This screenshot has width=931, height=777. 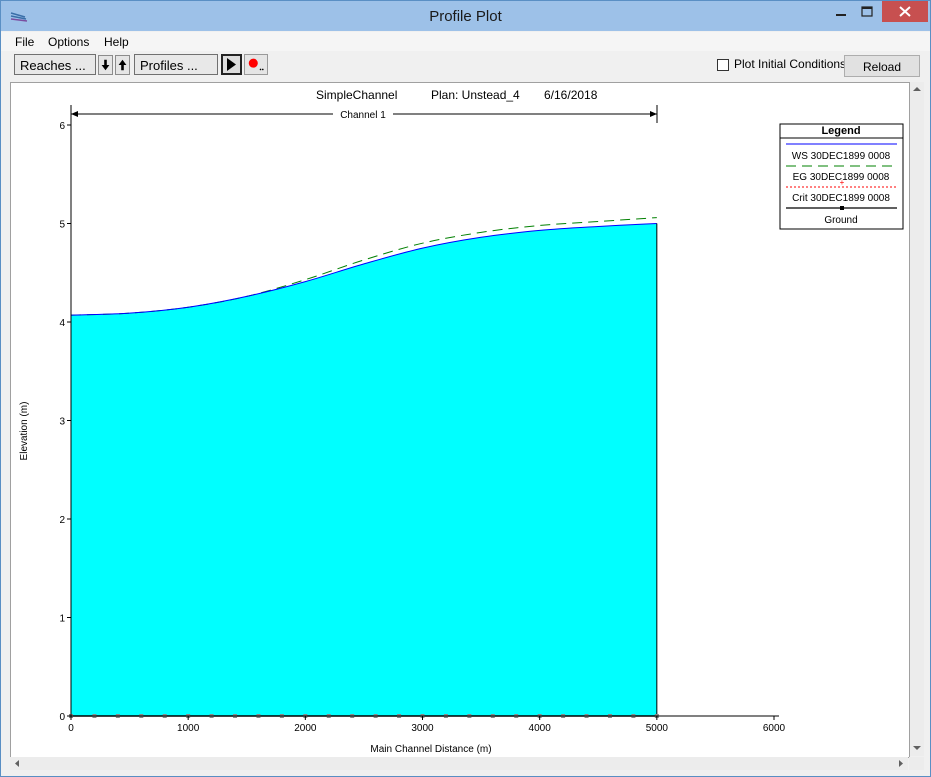 What do you see at coordinates (71, 728) in the screenshot?
I see `x-tick-label: 0` at bounding box center [71, 728].